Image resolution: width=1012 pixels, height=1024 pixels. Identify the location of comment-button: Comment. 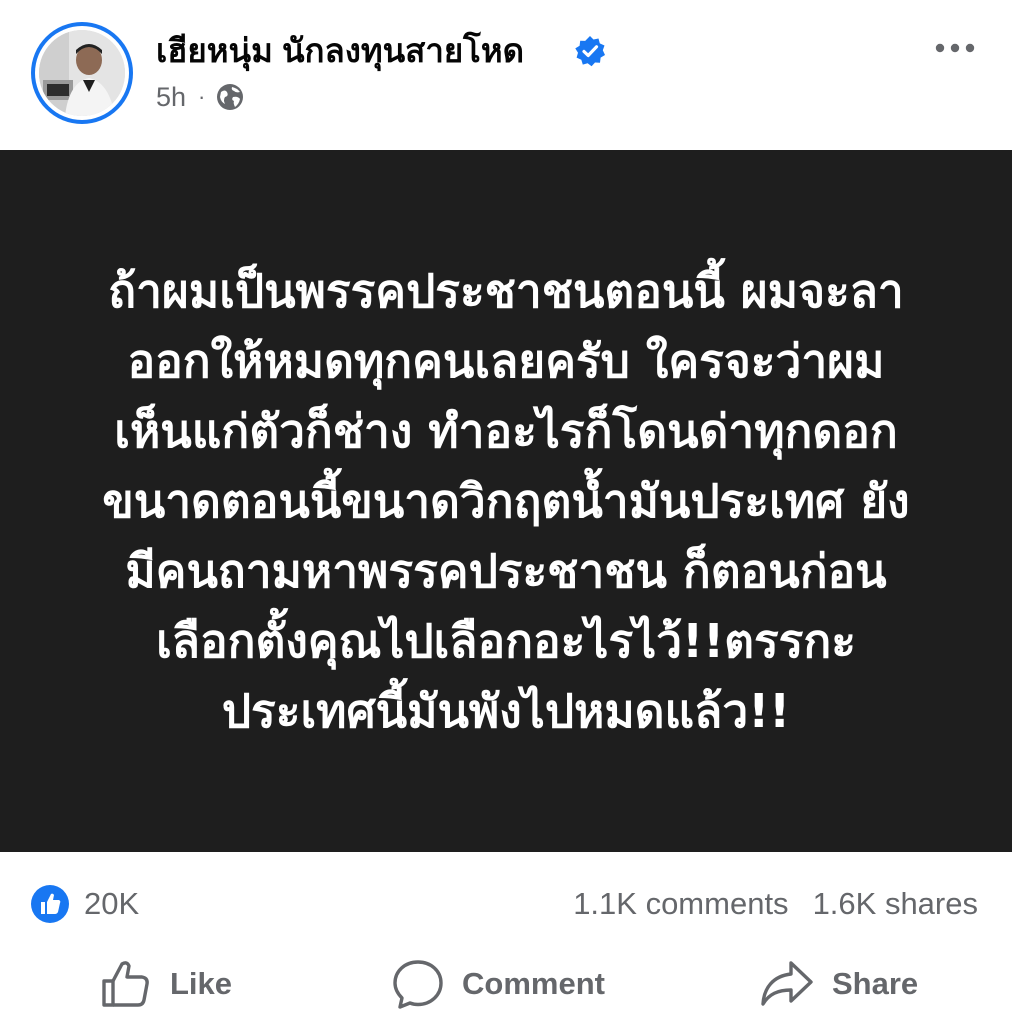
(498, 984).